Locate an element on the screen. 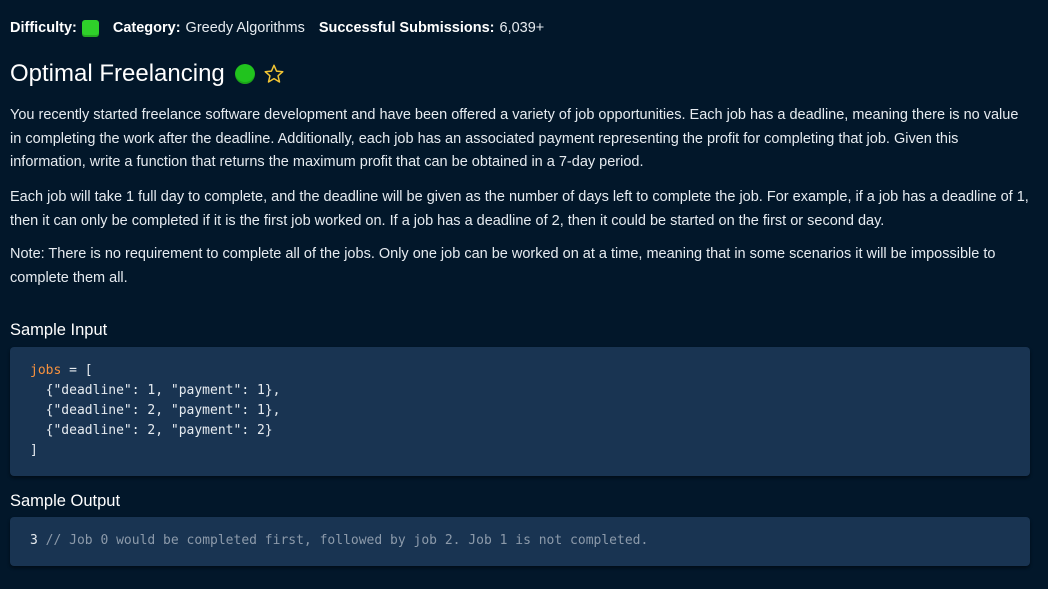 This screenshot has width=1048, height=589. code-assignment: = [ is located at coordinates (77, 370).